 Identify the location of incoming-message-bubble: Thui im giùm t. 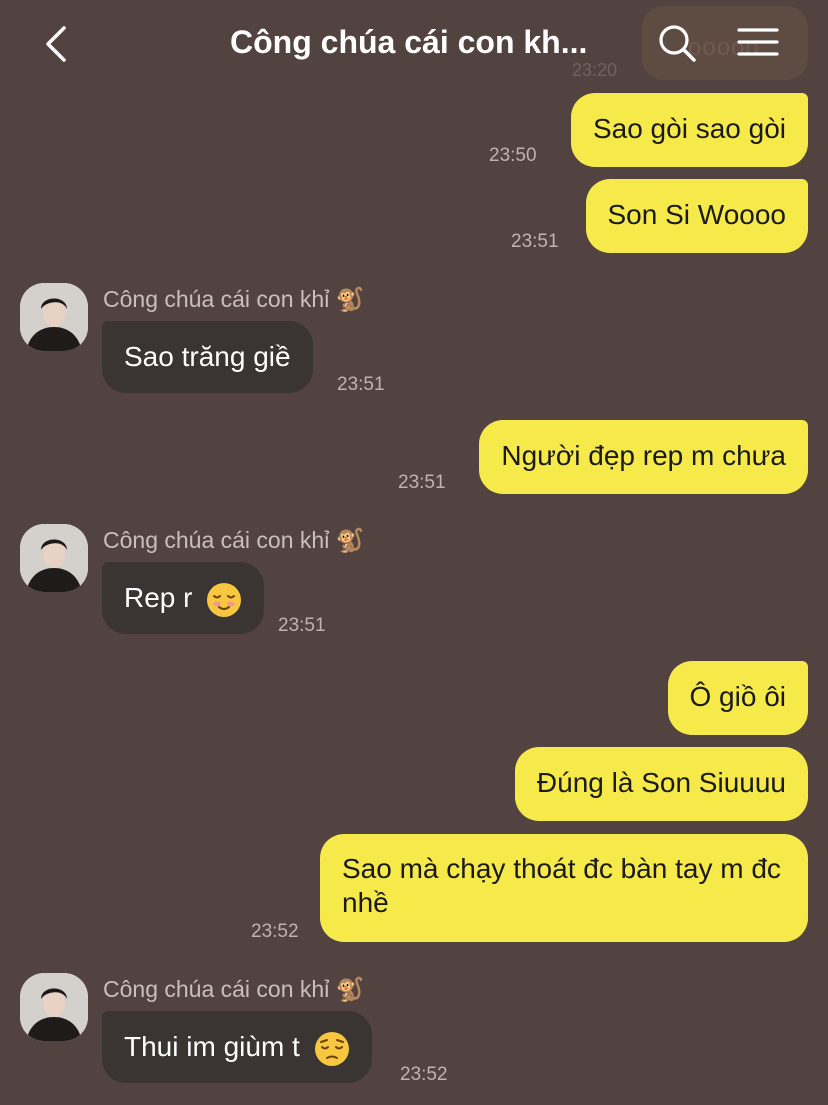
(237, 1047).